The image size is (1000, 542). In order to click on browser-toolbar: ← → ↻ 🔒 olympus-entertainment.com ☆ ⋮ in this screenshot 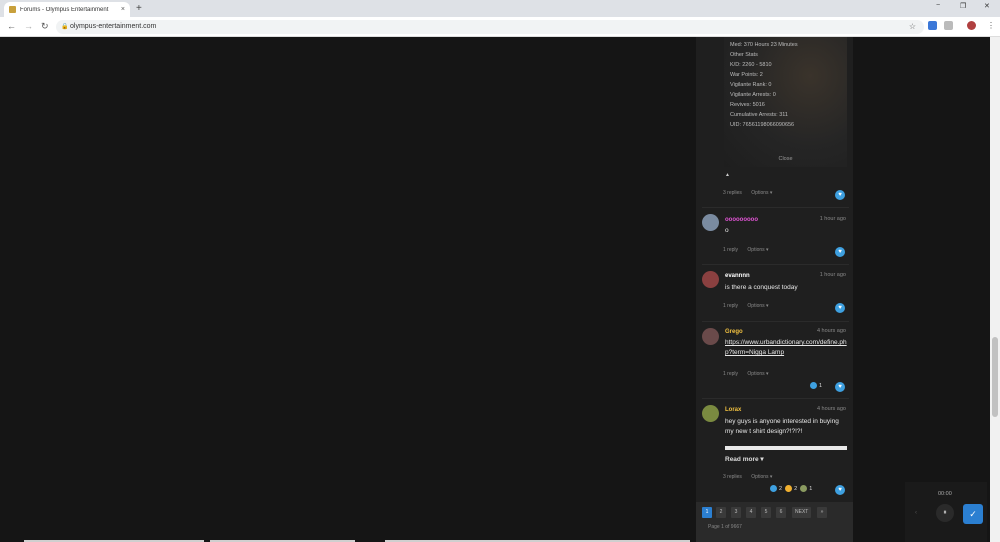, I will do `click(500, 27)`.